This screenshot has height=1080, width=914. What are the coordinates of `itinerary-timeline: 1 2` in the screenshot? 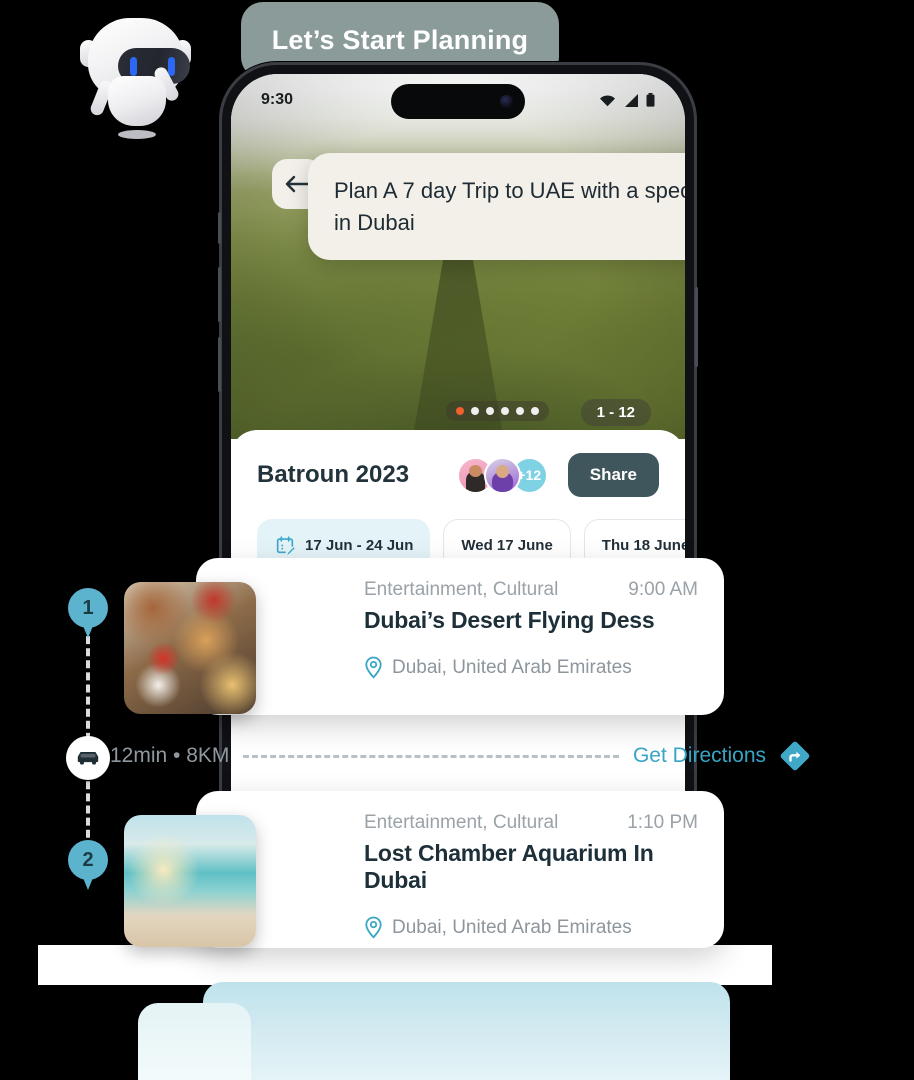 It's located at (88, 748).